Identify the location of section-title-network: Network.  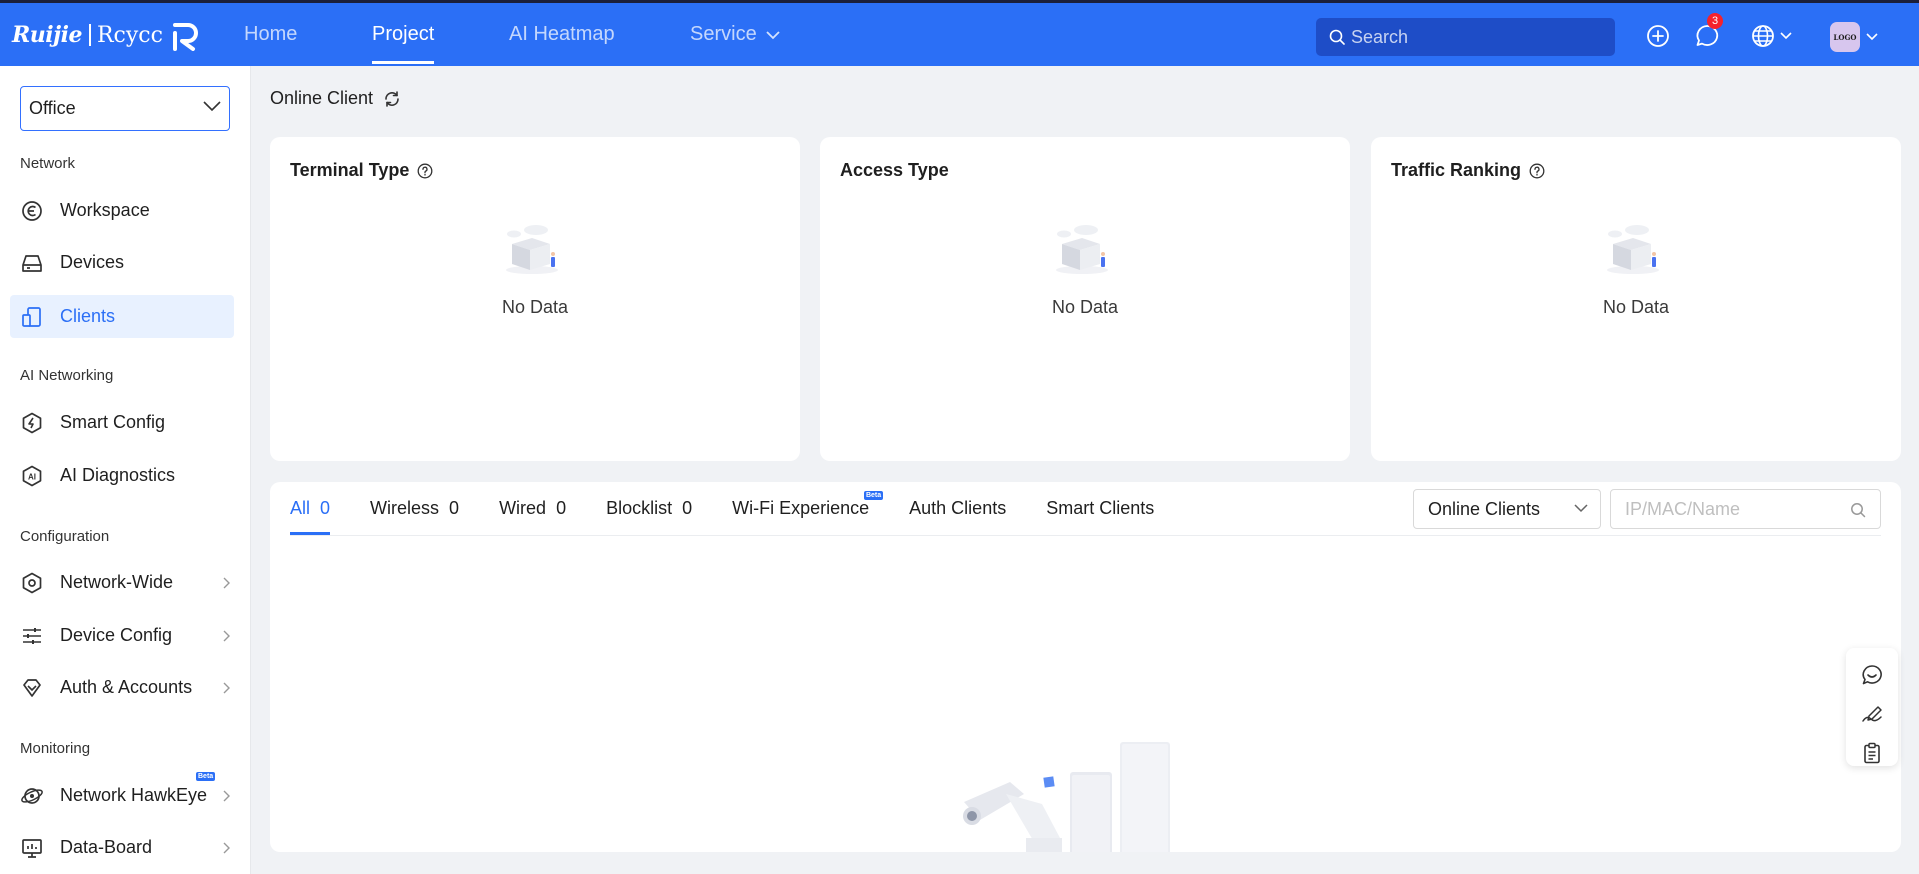
(48, 163).